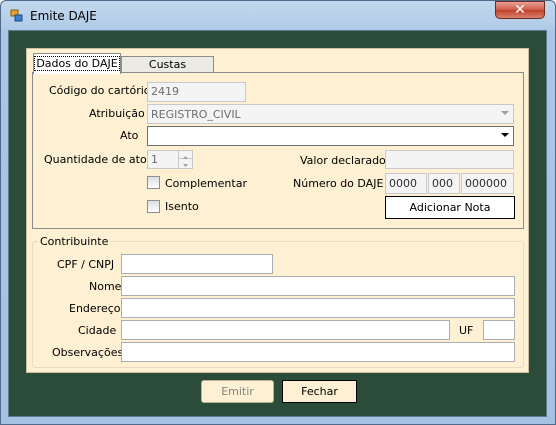 The image size is (556, 425). I want to click on numero-part3-value: 000000, so click(486, 183).